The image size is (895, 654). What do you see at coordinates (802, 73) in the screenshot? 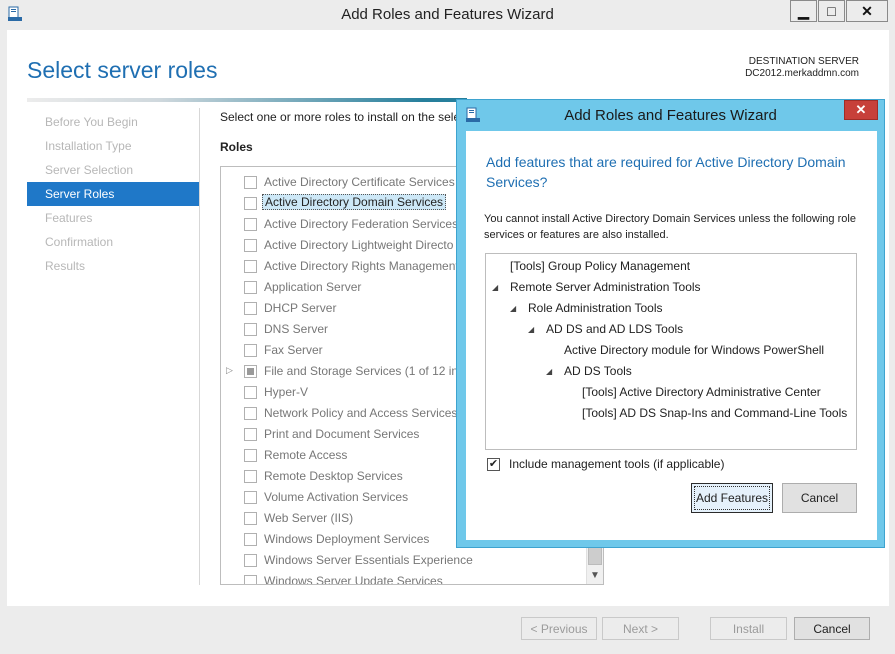
I see `destination-server-name: DC2012.merkaddmn.com` at bounding box center [802, 73].